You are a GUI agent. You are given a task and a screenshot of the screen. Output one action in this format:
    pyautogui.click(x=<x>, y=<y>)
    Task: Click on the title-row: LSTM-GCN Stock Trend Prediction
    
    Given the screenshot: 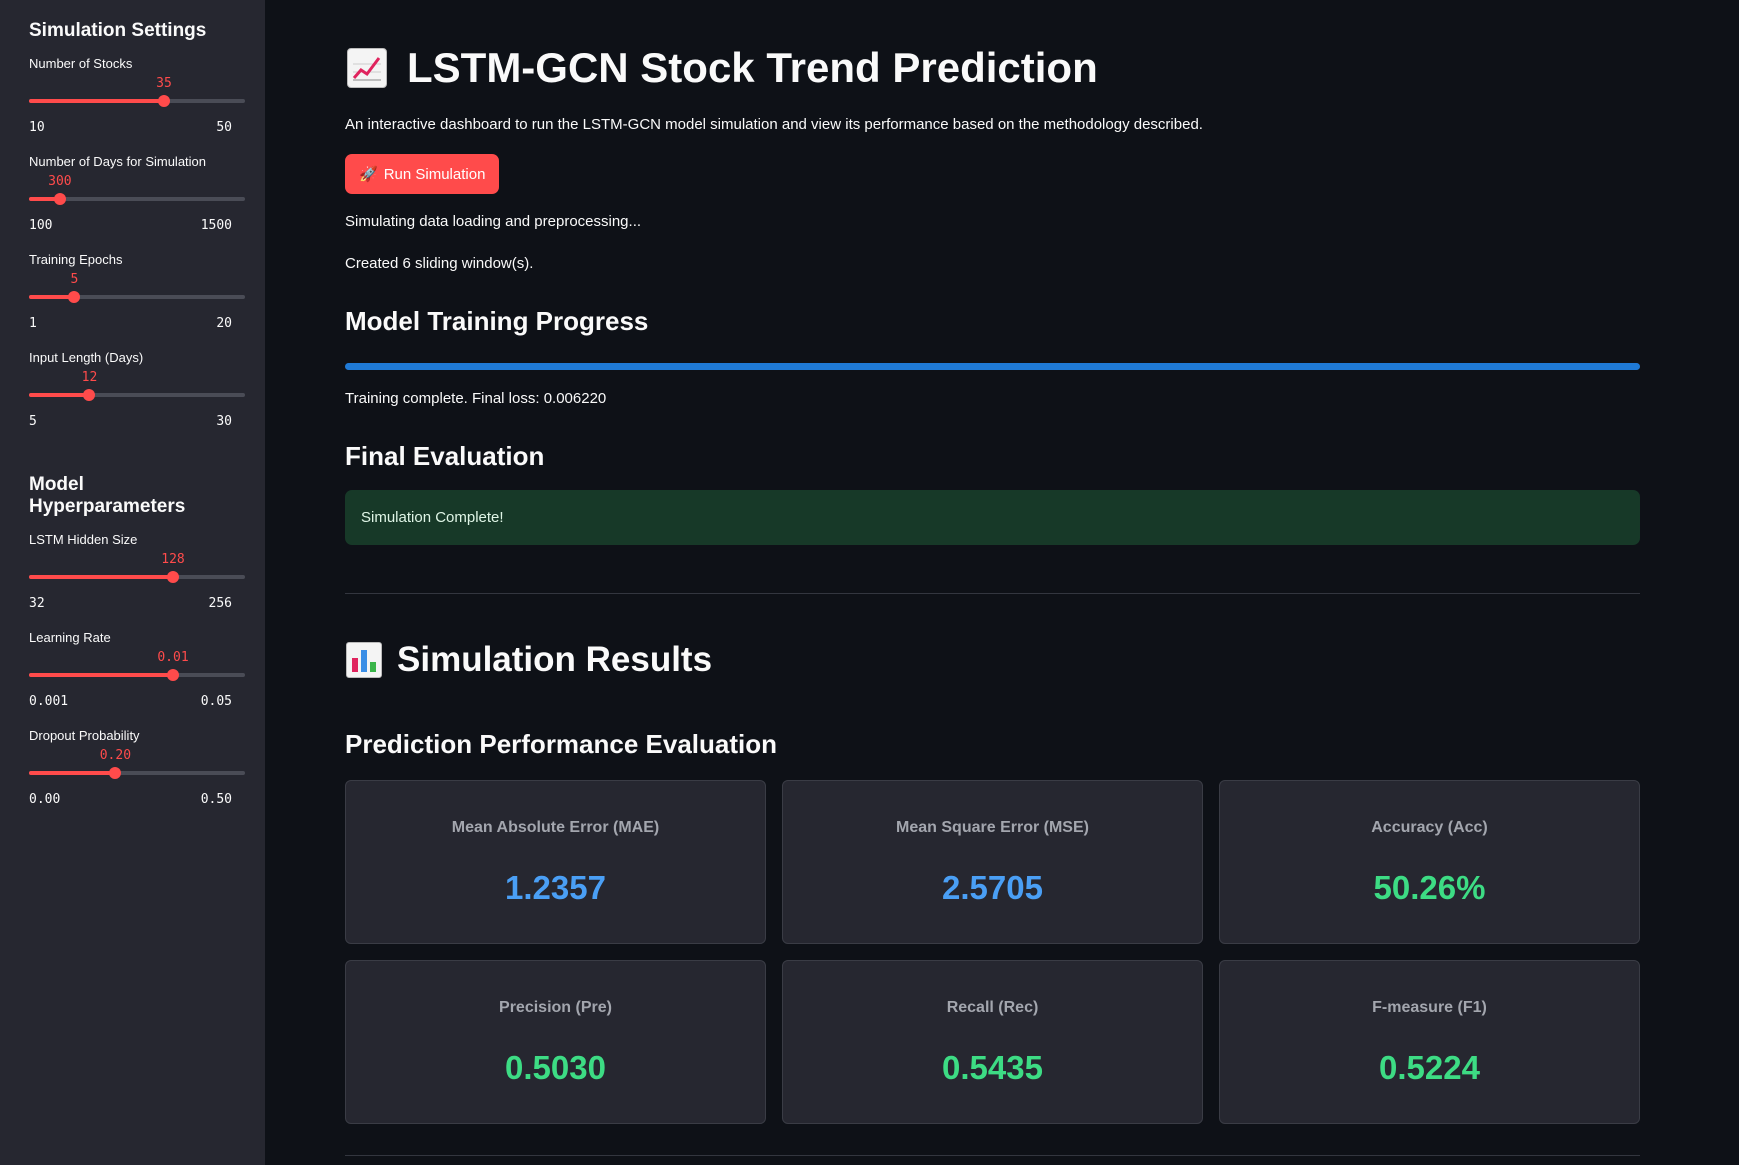 What is the action you would take?
    pyautogui.click(x=721, y=68)
    